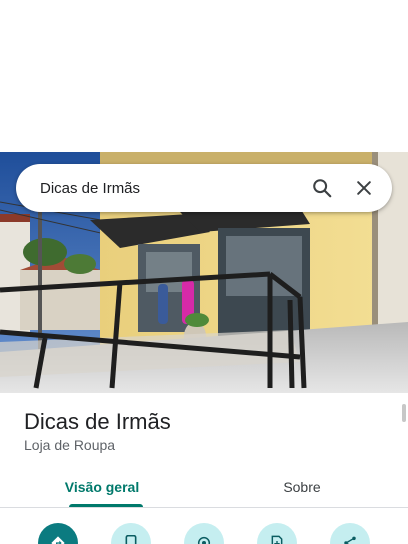 This screenshot has width=408, height=544. Describe the element at coordinates (204, 540) in the screenshot. I see `location-icon` at that location.